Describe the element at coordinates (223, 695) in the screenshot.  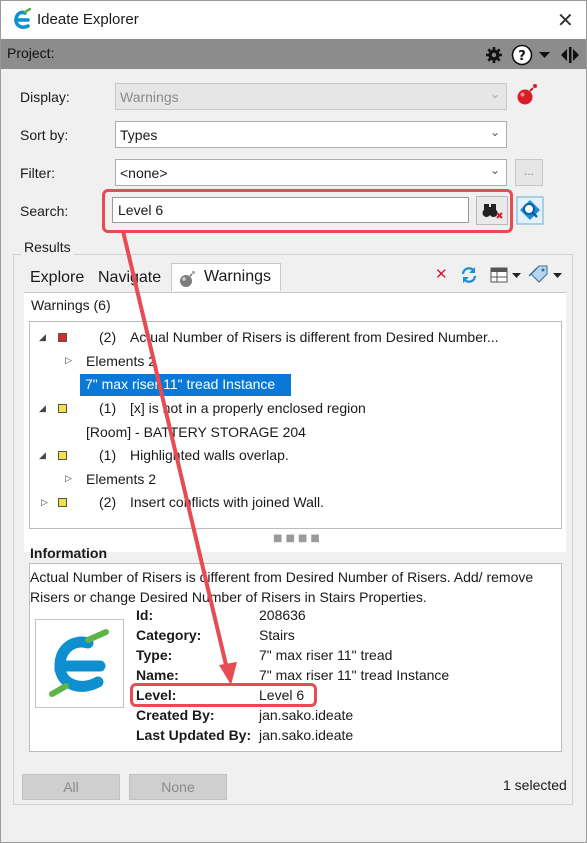
I see `level-highlight-box` at that location.